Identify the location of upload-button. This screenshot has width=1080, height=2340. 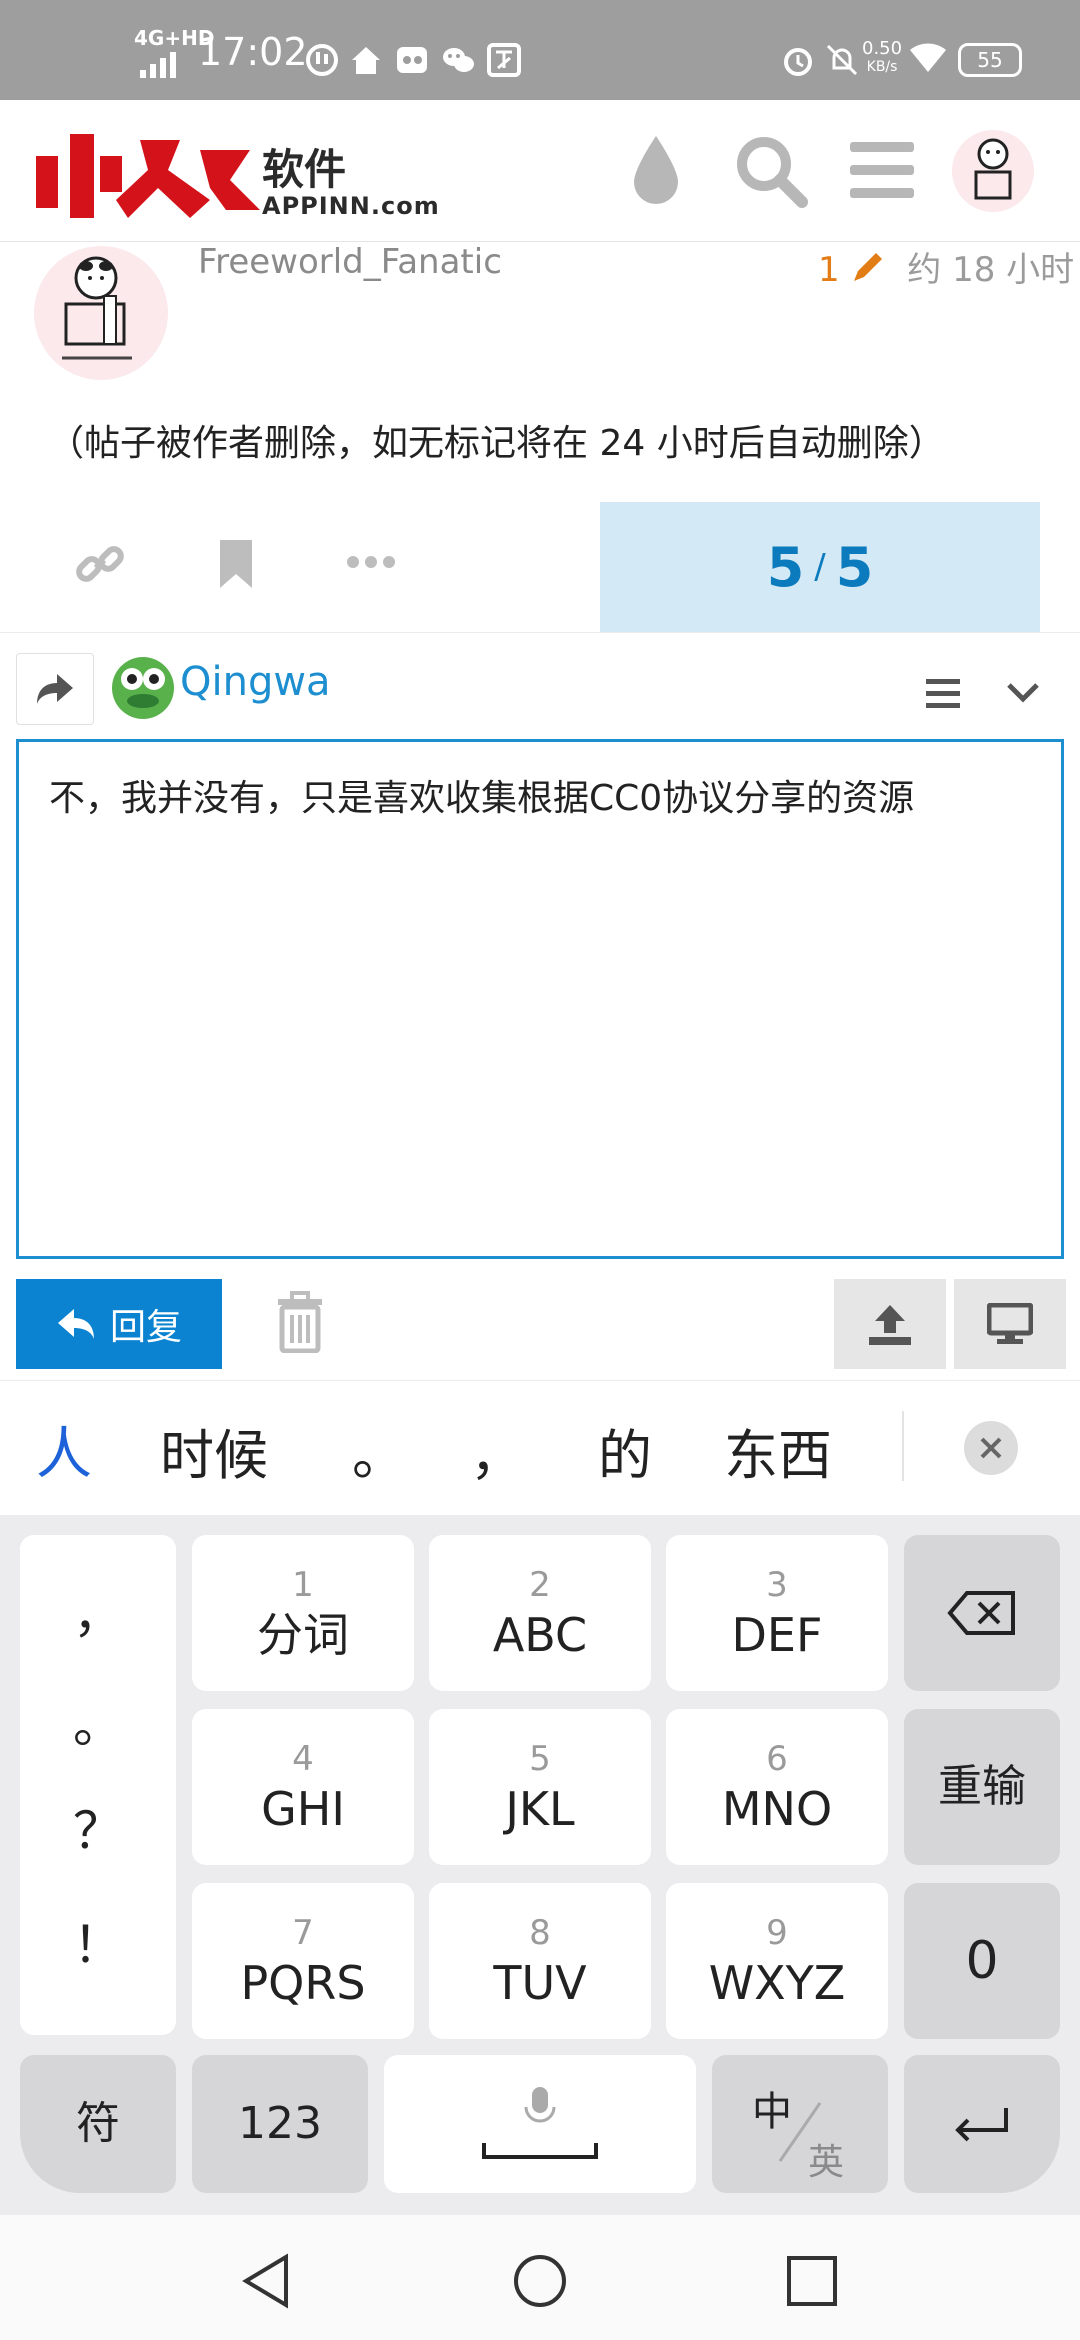
(890, 1324).